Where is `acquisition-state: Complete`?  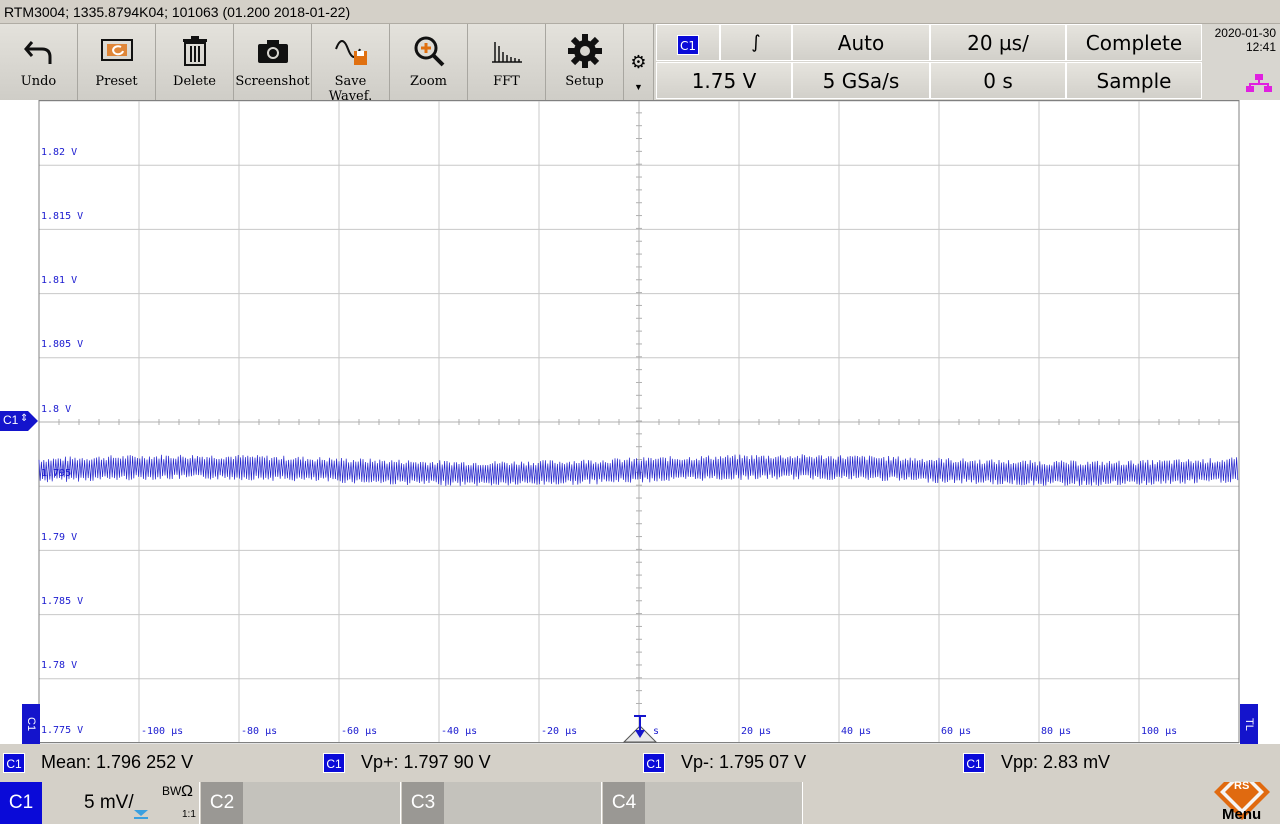 acquisition-state: Complete is located at coordinates (1134, 42).